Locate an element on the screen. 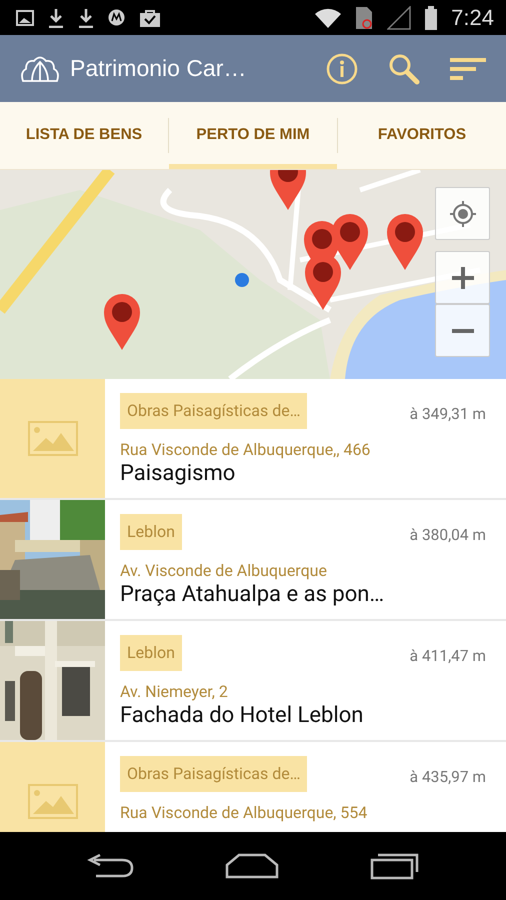 The height and width of the screenshot is (900, 506). zoom-out-button is located at coordinates (462, 330).